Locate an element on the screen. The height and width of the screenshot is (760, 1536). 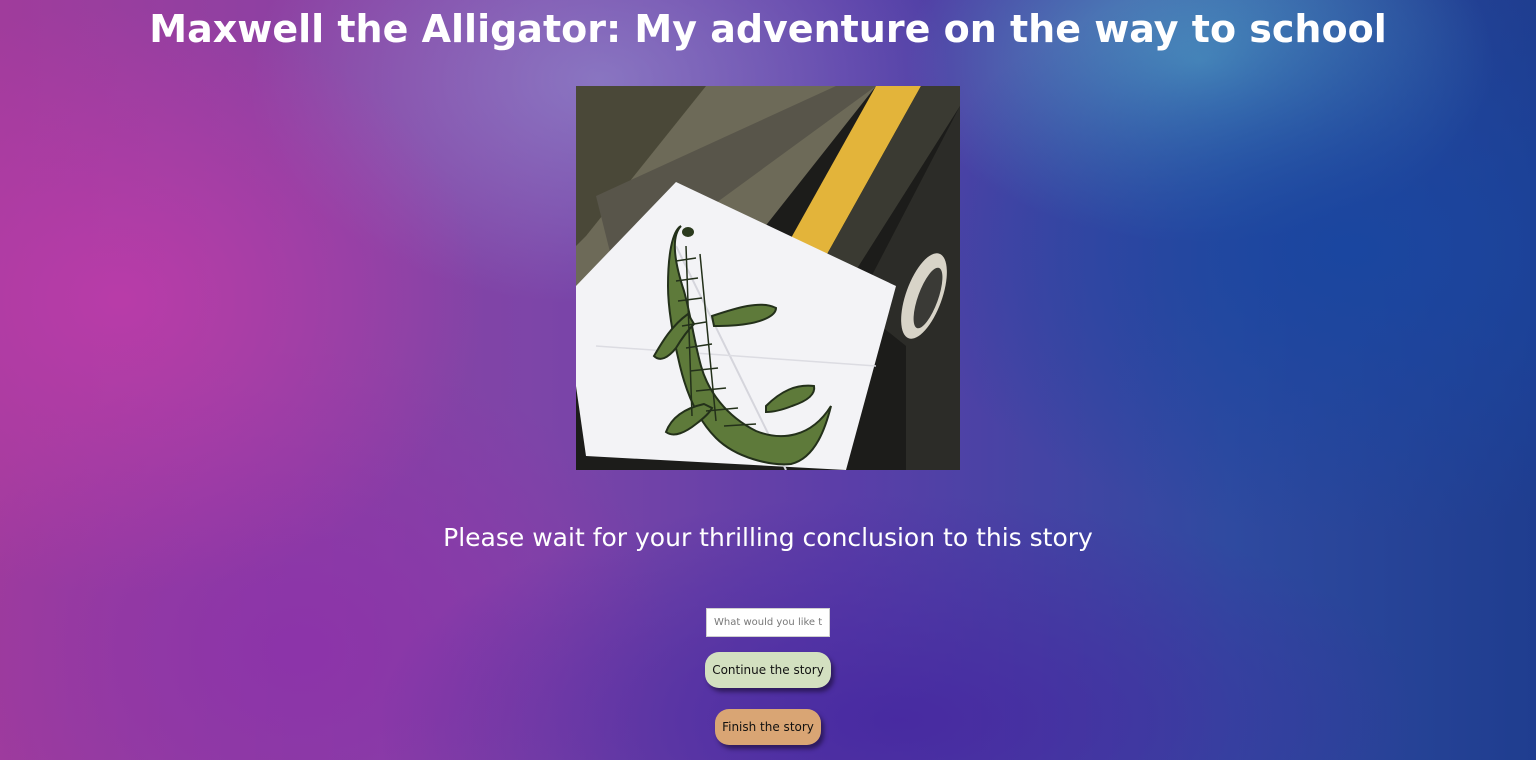
alligator-drawing-image is located at coordinates (768, 278).